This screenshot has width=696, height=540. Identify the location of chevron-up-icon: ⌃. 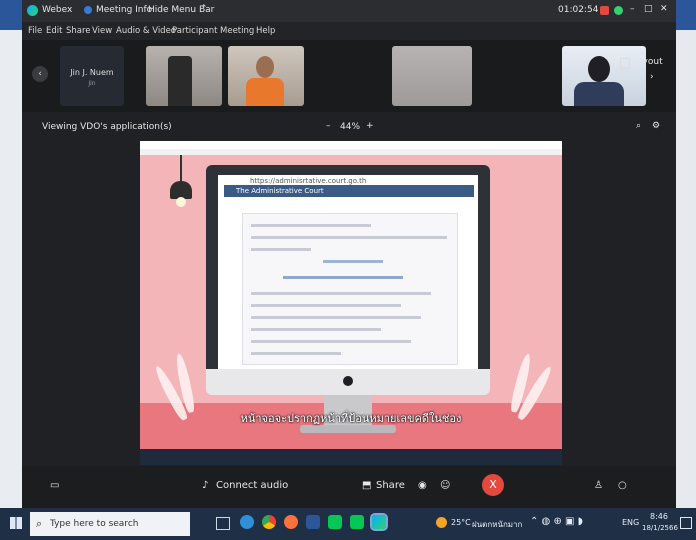
(204, 9).